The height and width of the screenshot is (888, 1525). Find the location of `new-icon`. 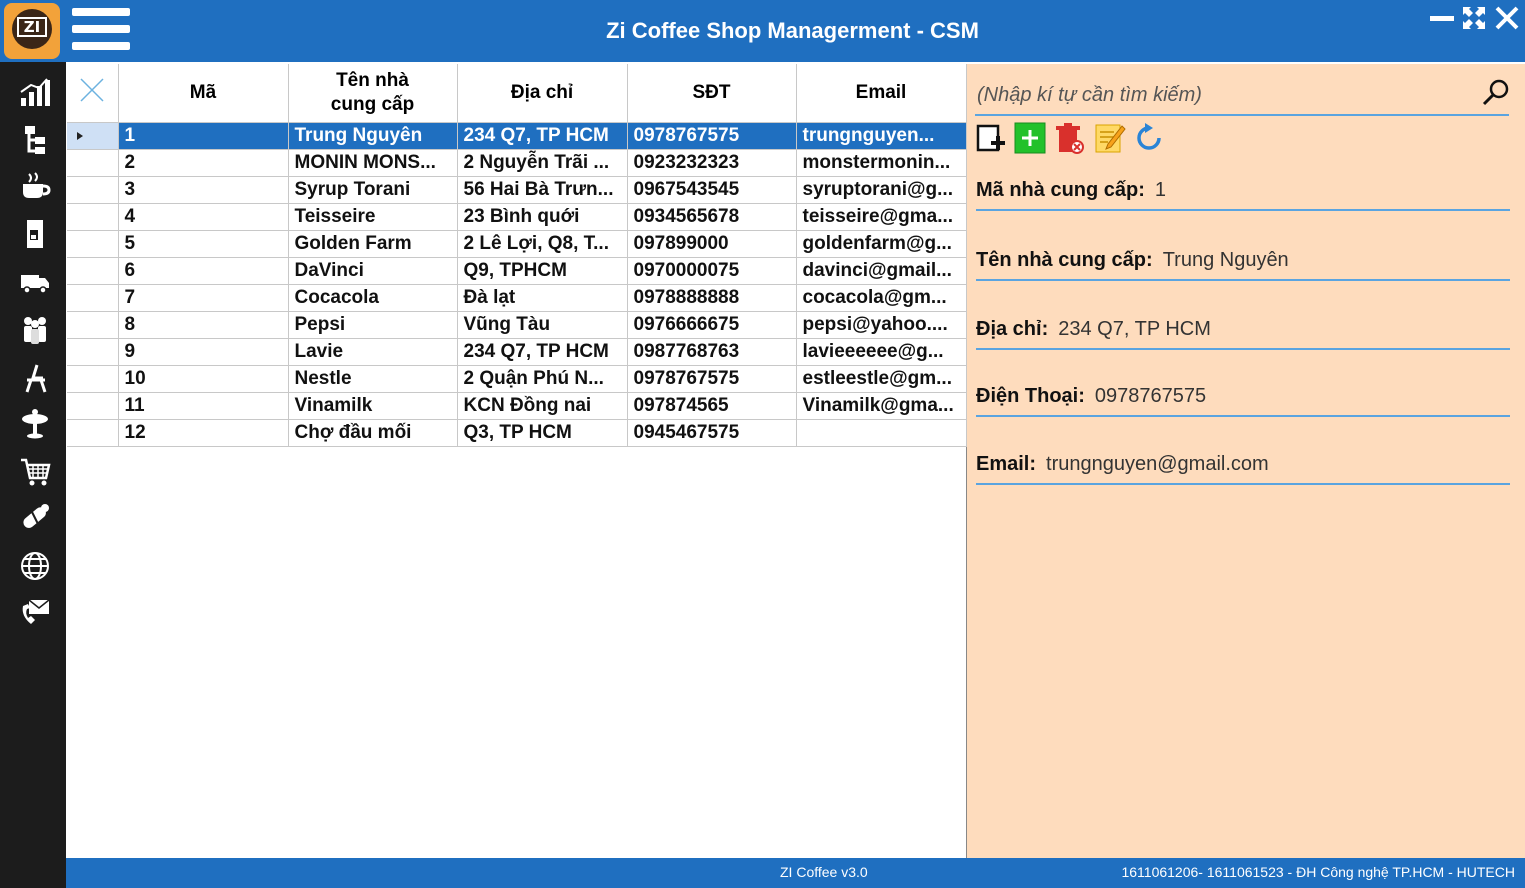

new-icon is located at coordinates (992, 138).